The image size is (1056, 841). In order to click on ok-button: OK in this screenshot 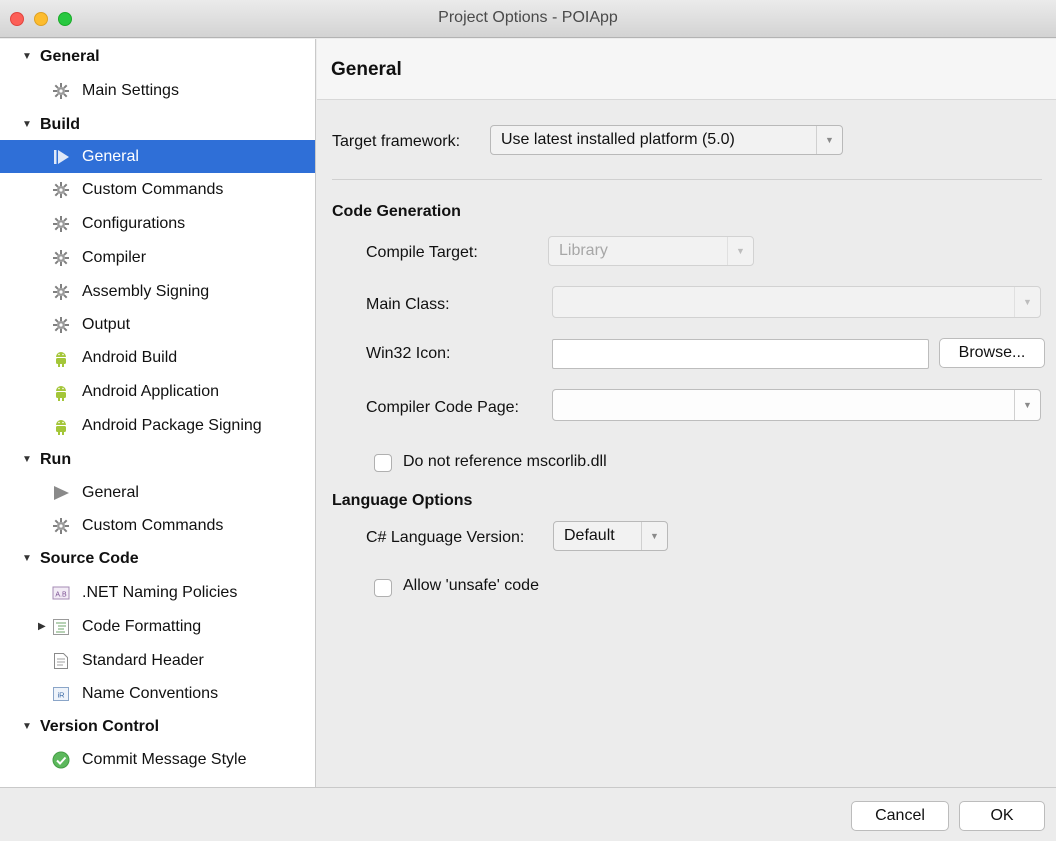, I will do `click(1002, 816)`.